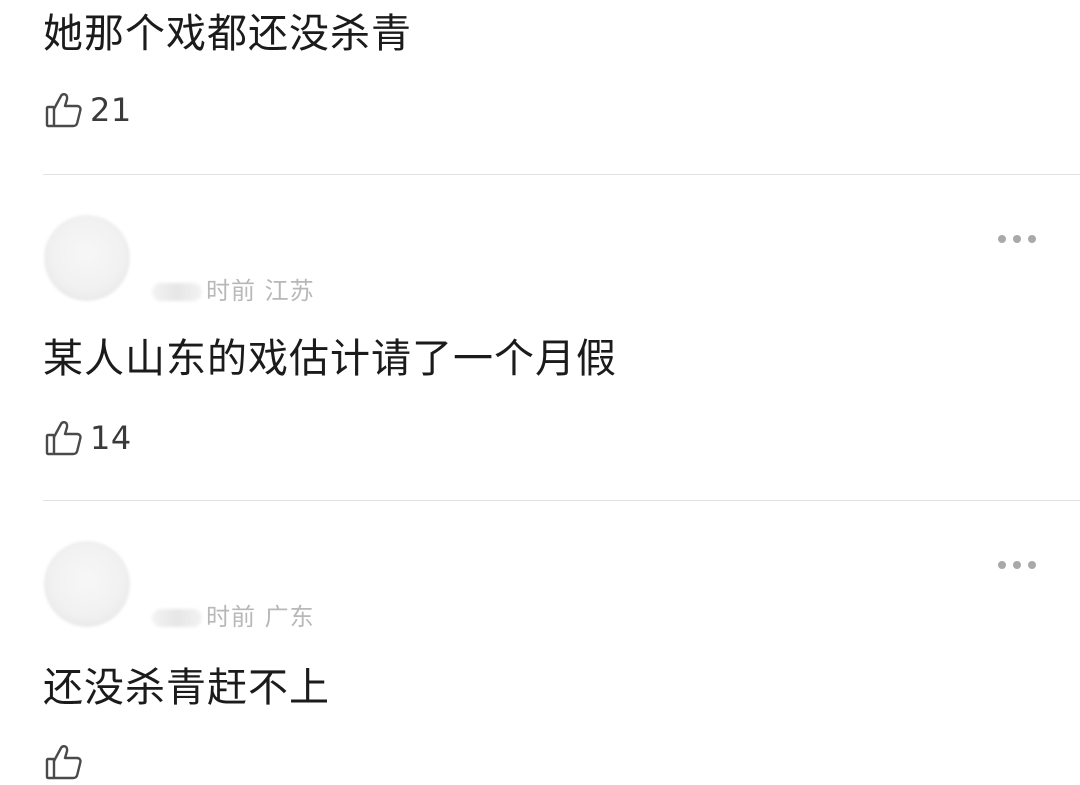  What do you see at coordinates (260, 617) in the screenshot?
I see `comment-time-location: 时前 广东` at bounding box center [260, 617].